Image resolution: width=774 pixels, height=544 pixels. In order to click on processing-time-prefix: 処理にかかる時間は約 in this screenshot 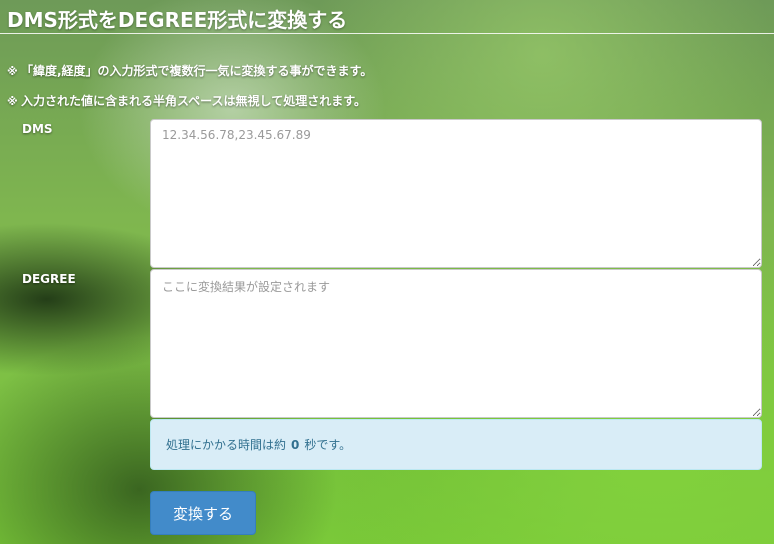, I will do `click(226, 445)`.